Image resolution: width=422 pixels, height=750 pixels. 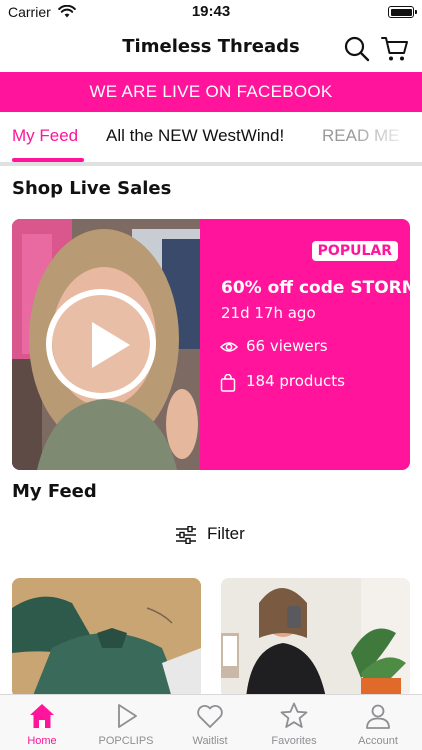 What do you see at coordinates (294, 715) in the screenshot?
I see `star-icon` at bounding box center [294, 715].